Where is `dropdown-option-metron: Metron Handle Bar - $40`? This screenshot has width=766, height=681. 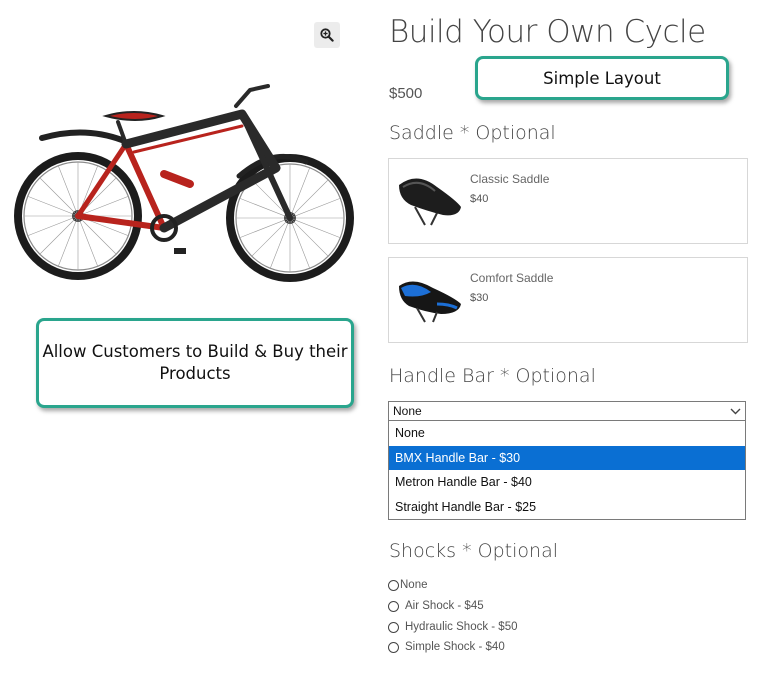 dropdown-option-metron: Metron Handle Bar - $40 is located at coordinates (567, 482).